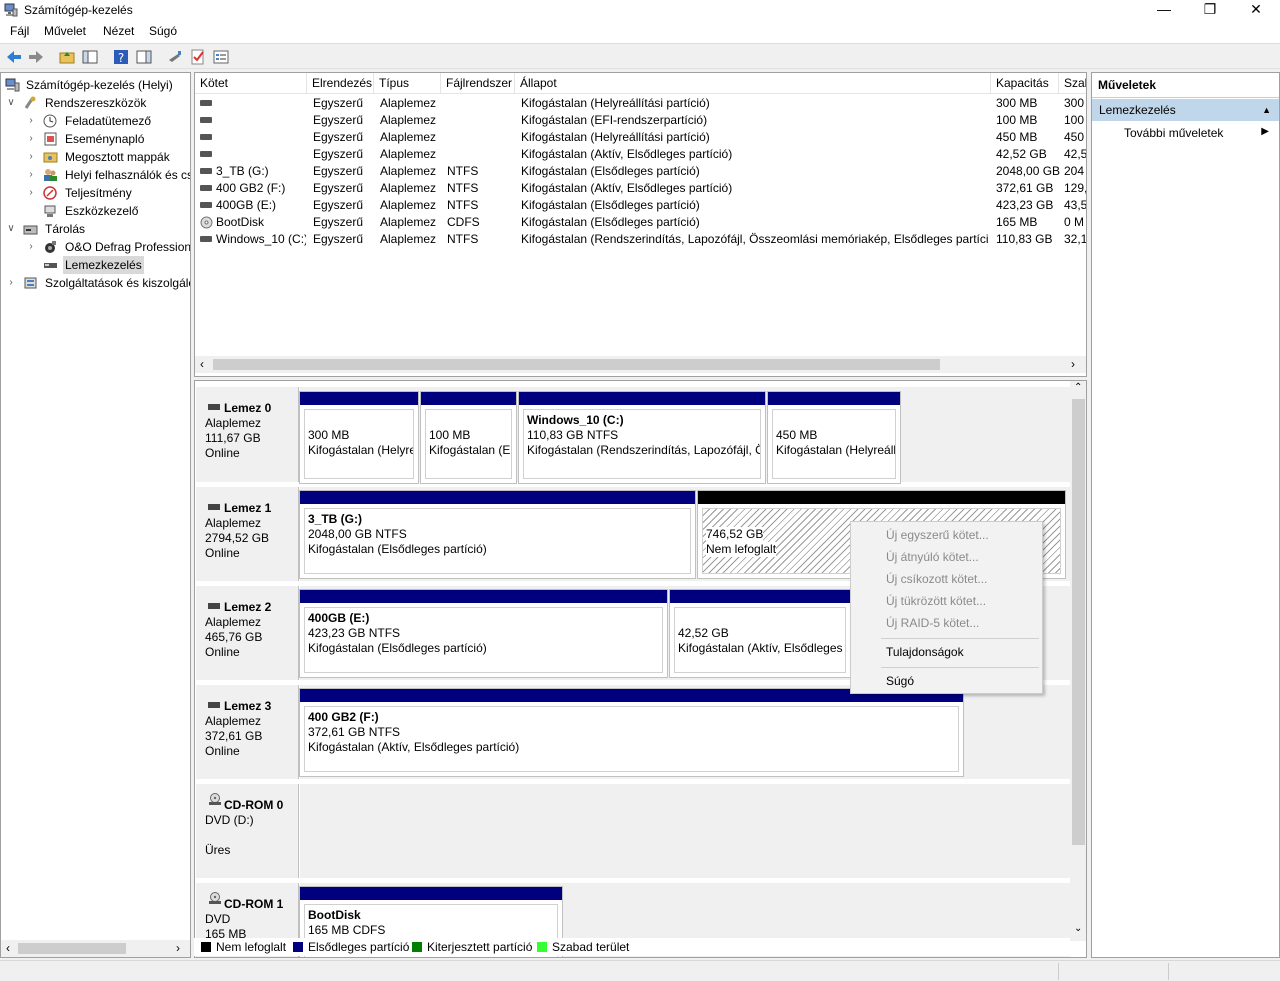 This screenshot has height=981, width=1280. Describe the element at coordinates (30, 230) in the screenshot. I see `storage-icon` at that location.